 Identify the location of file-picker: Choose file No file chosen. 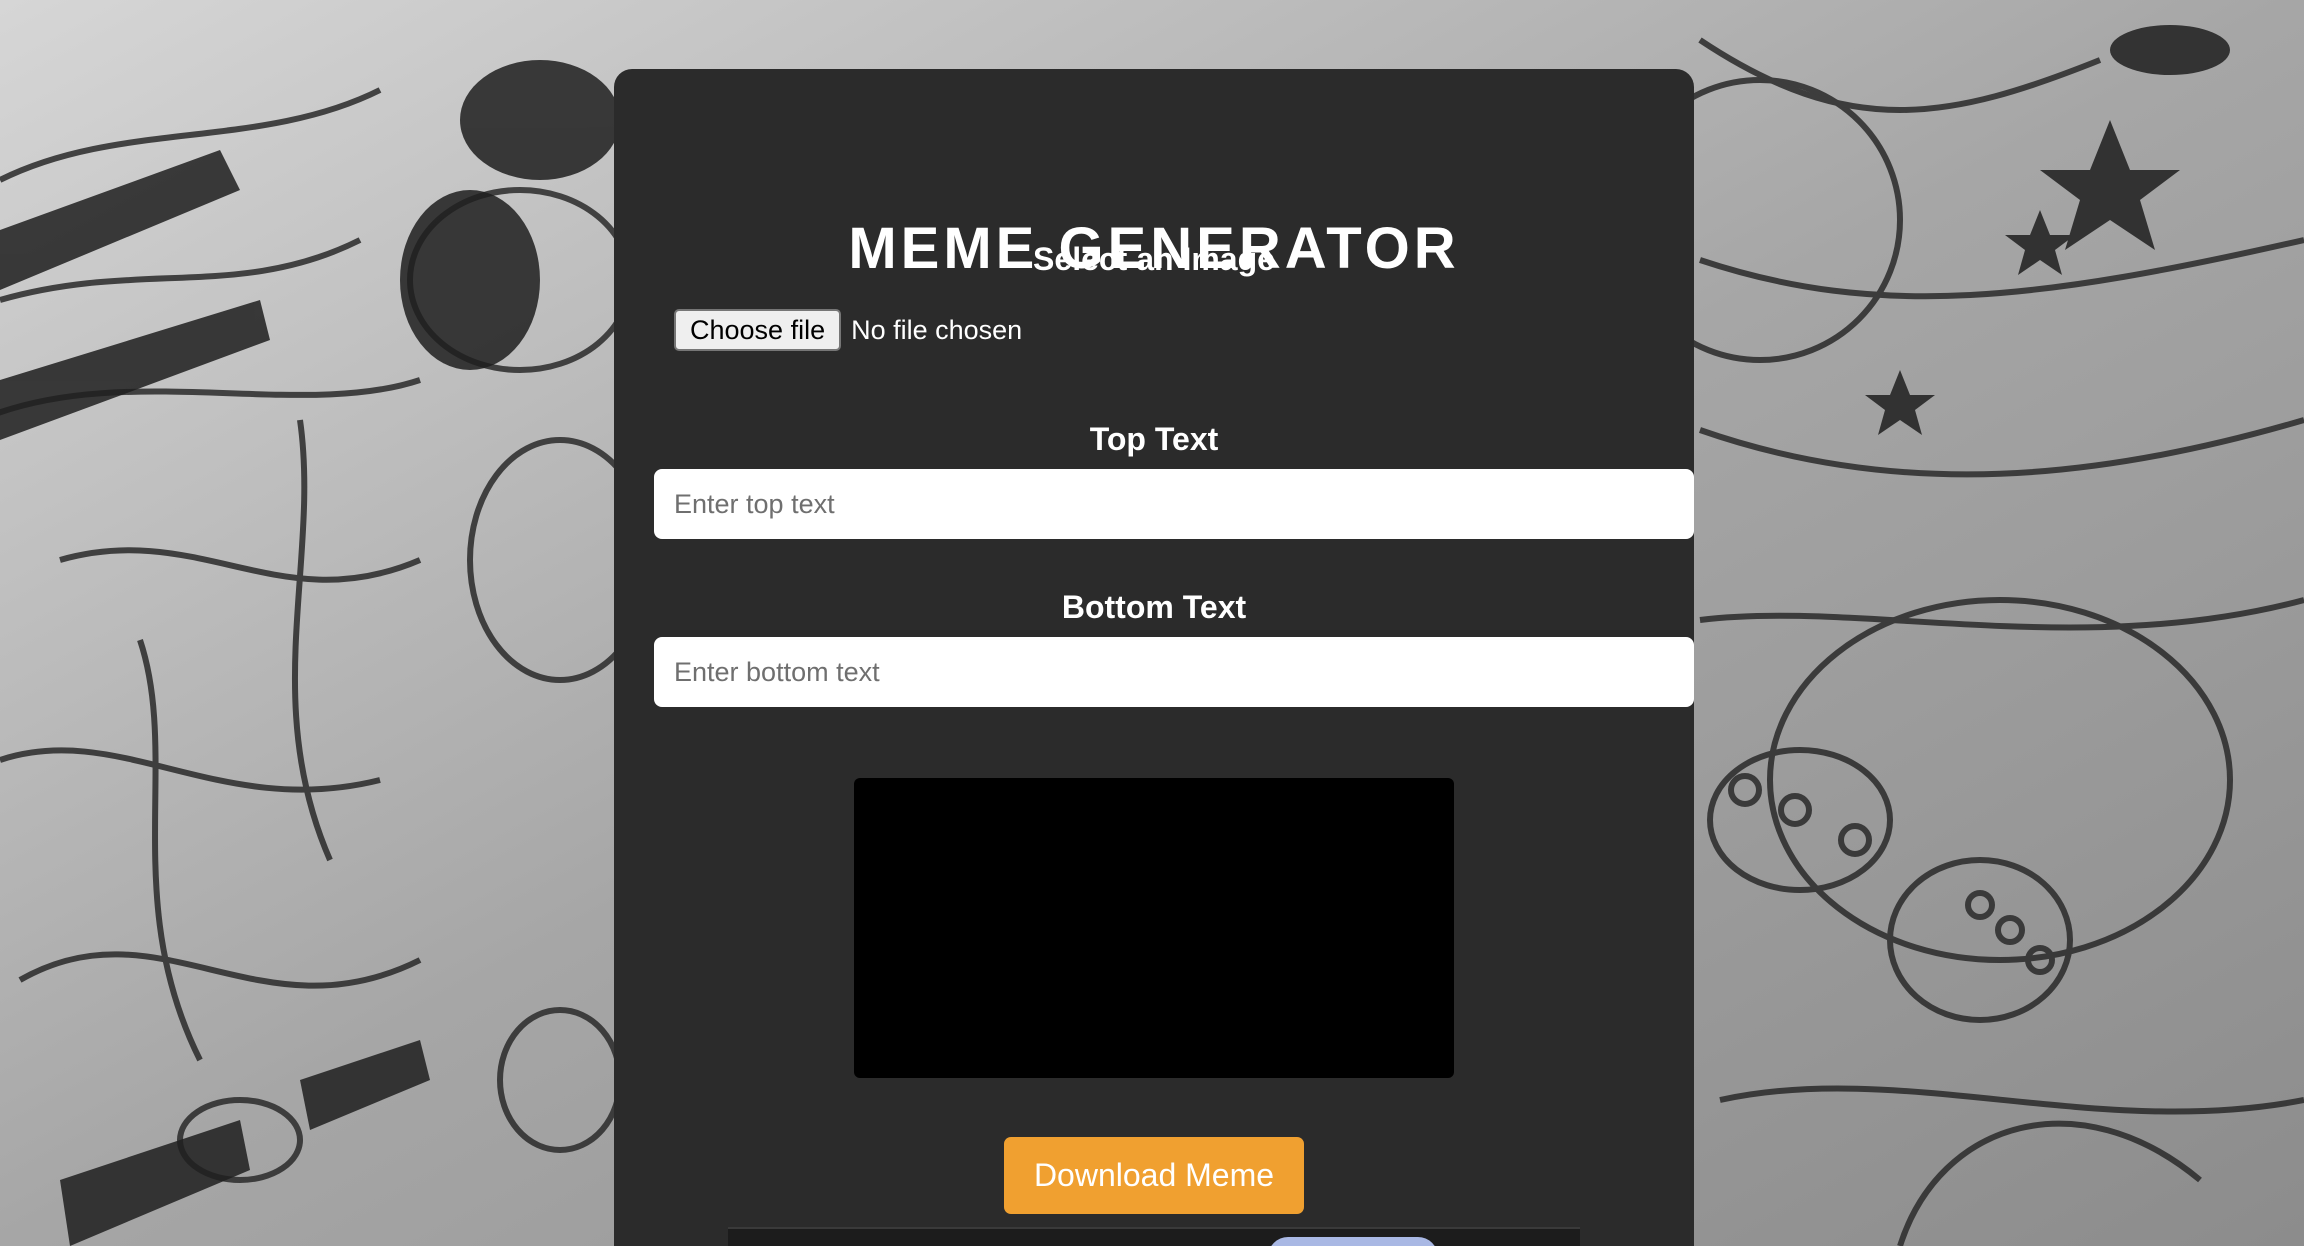
(848, 330).